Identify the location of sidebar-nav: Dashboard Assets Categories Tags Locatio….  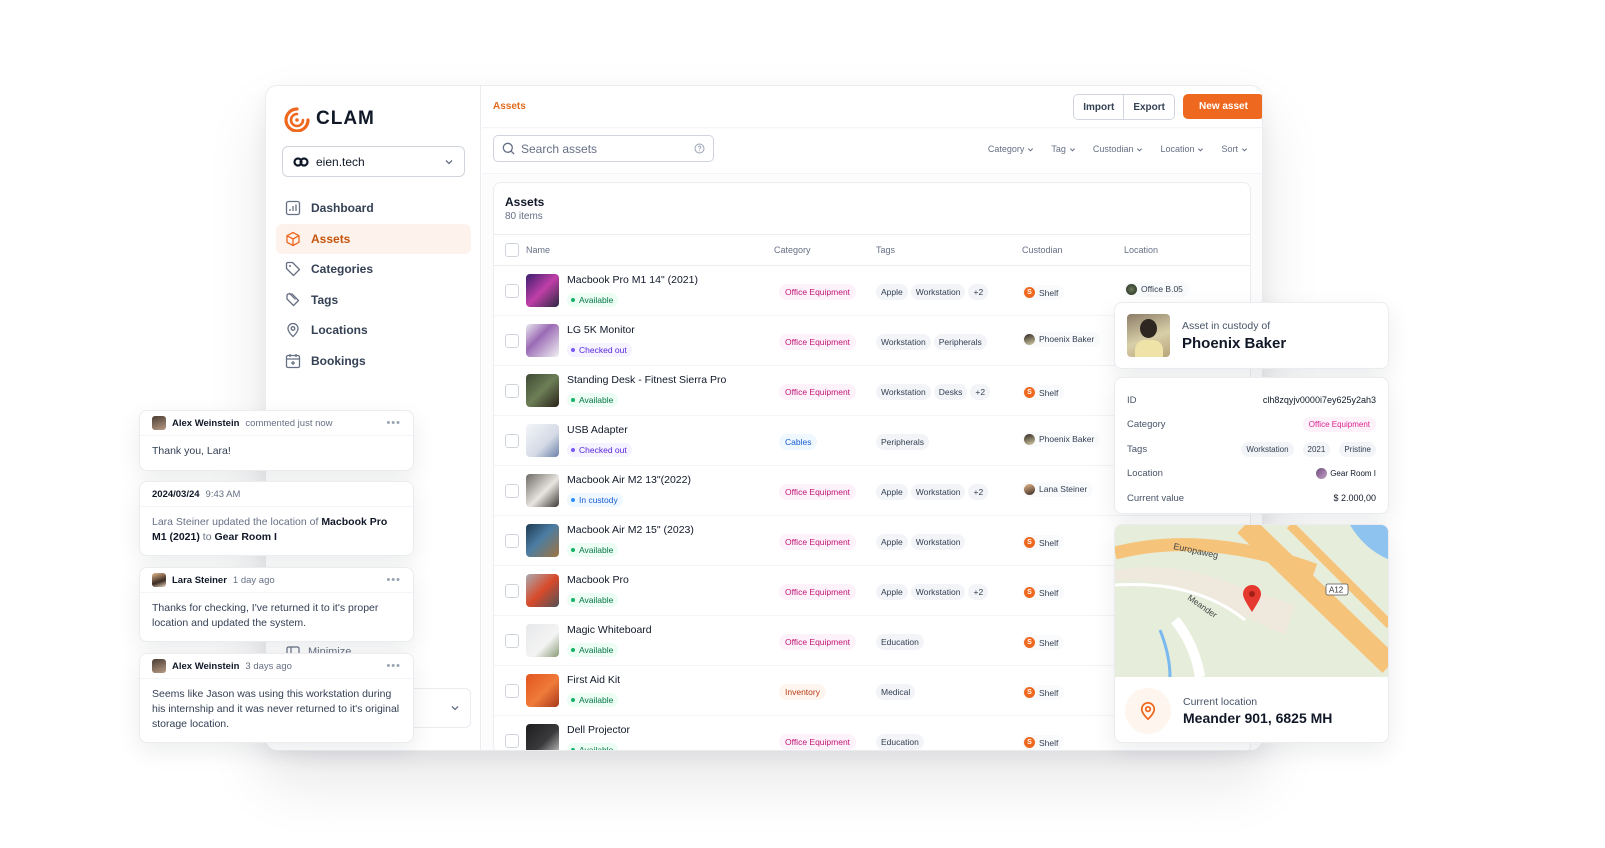
(373, 284).